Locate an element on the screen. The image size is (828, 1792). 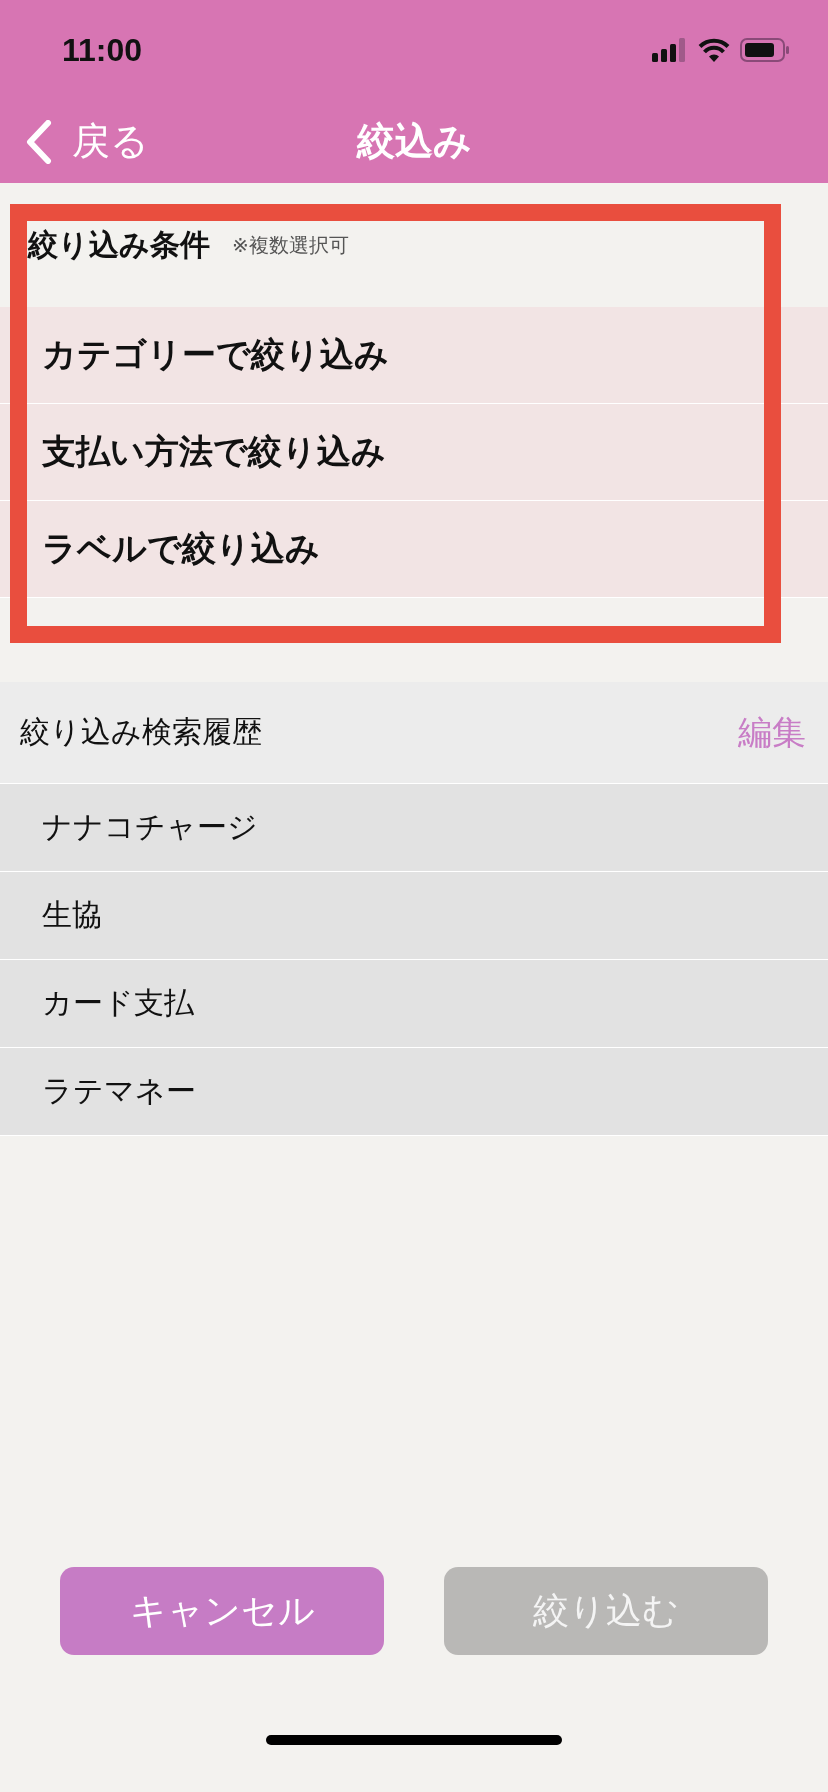
screen-title: 絞込み is located at coordinates (414, 141).